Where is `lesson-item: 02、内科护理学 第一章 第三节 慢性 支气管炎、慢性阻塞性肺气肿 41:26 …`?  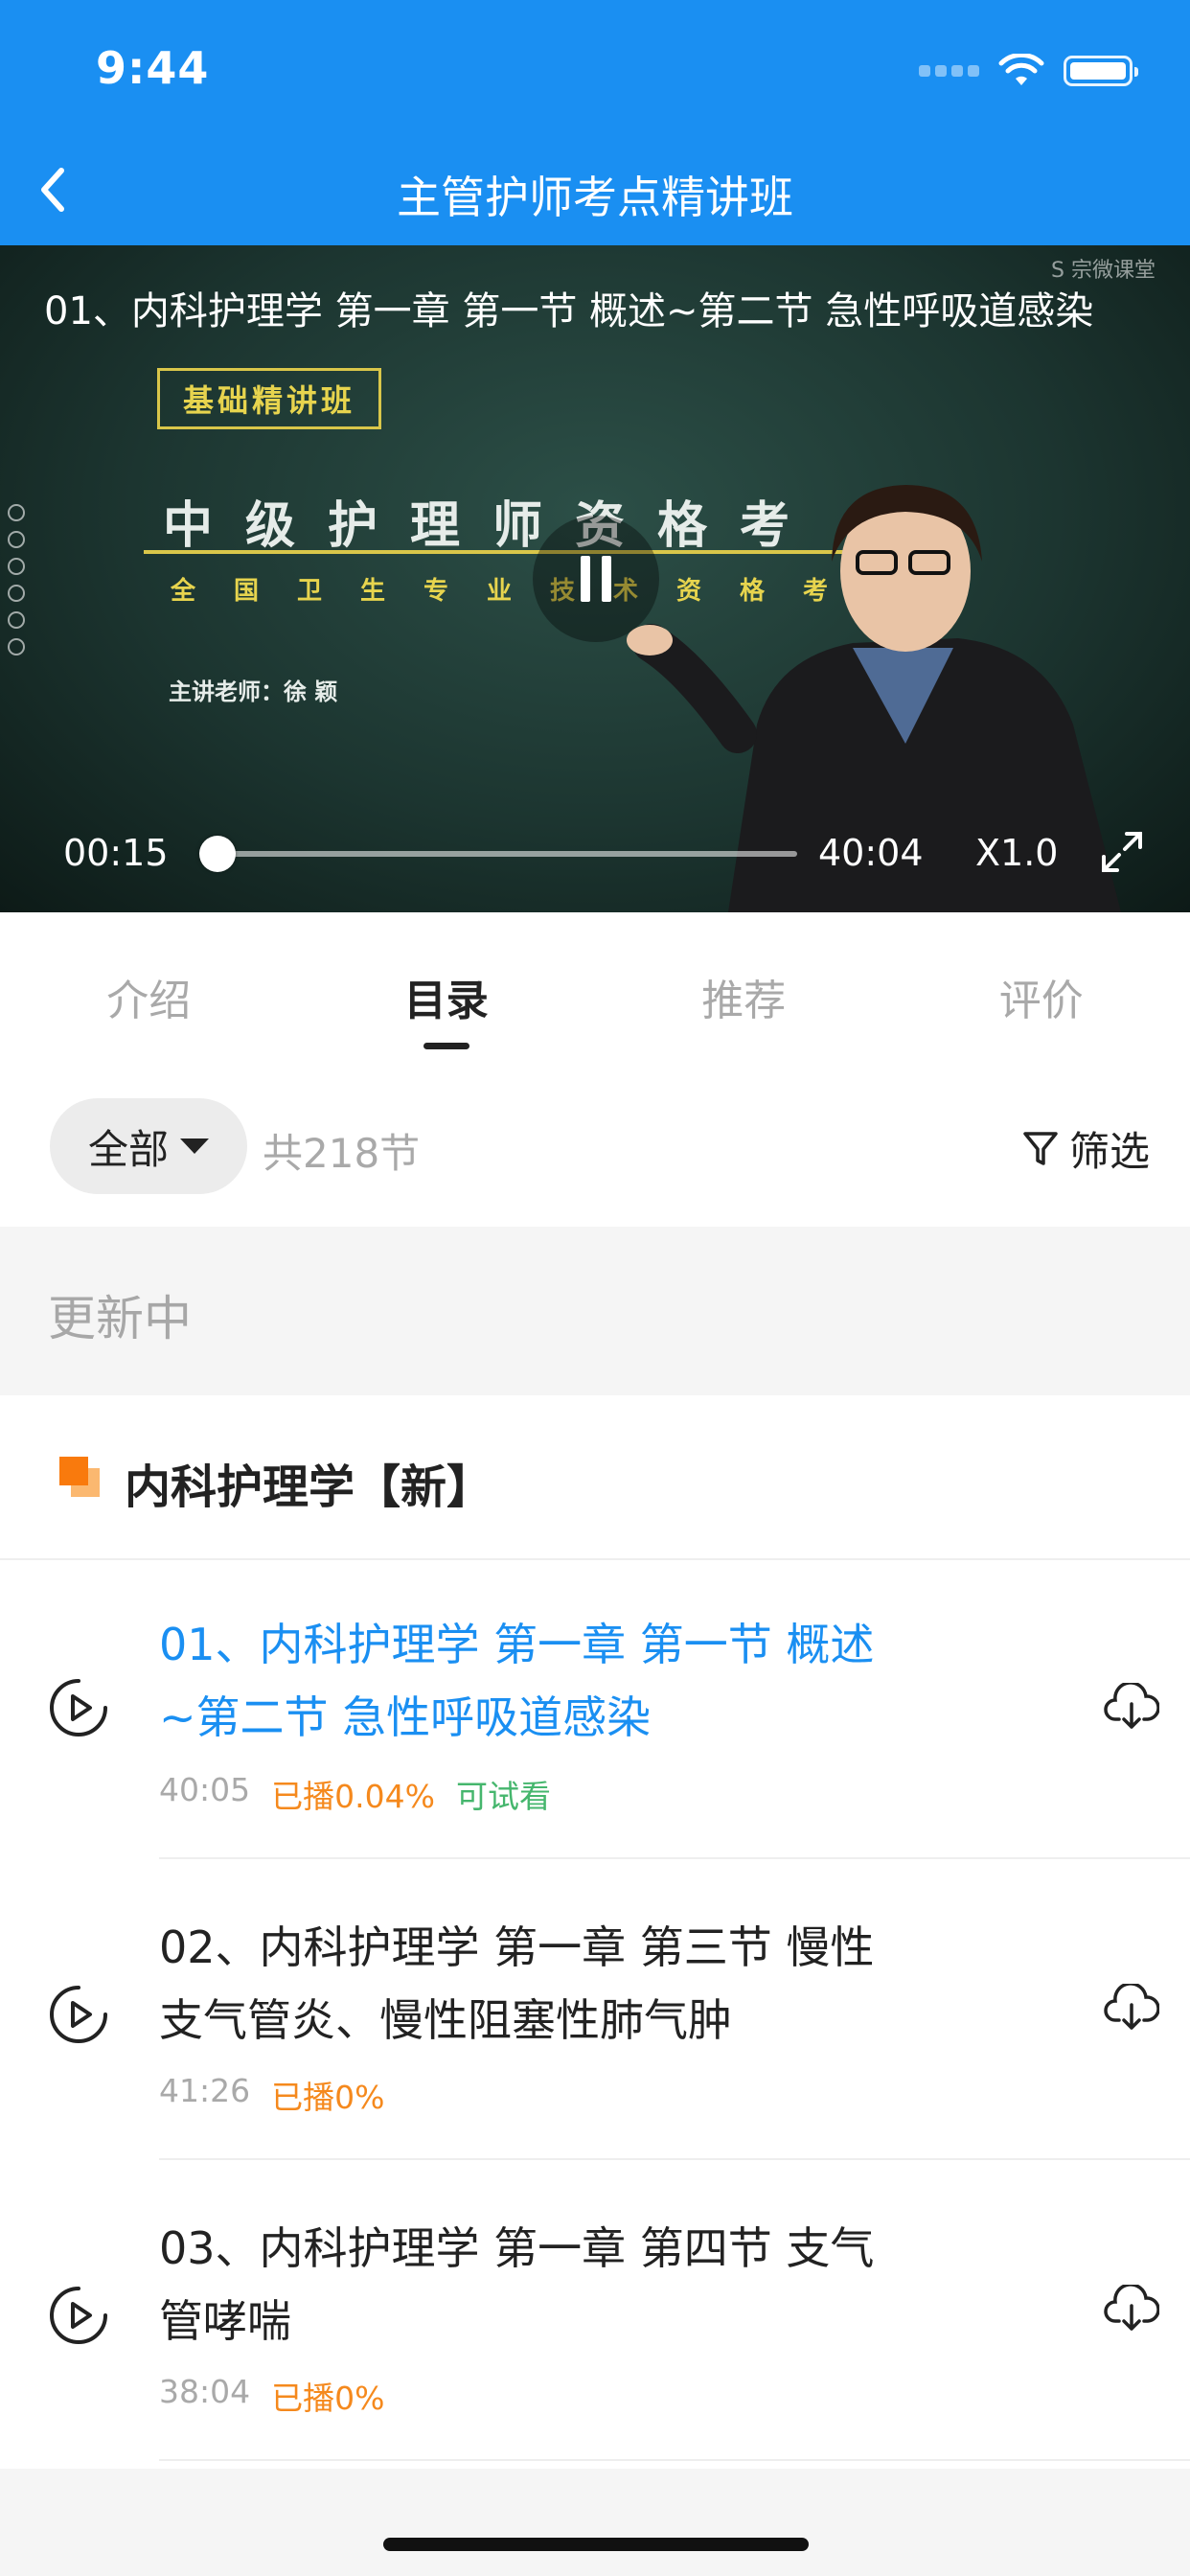
lesson-item: 02、内科护理学 第一章 第三节 慢性 支气管炎、慢性阻塞性肺气肿 41:26 … is located at coordinates (595, 2009).